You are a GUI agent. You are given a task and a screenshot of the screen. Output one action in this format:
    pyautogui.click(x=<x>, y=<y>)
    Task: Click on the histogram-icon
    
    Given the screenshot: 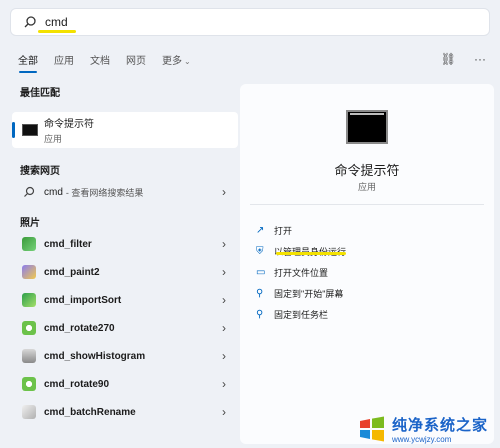 What is the action you would take?
    pyautogui.click(x=29, y=356)
    